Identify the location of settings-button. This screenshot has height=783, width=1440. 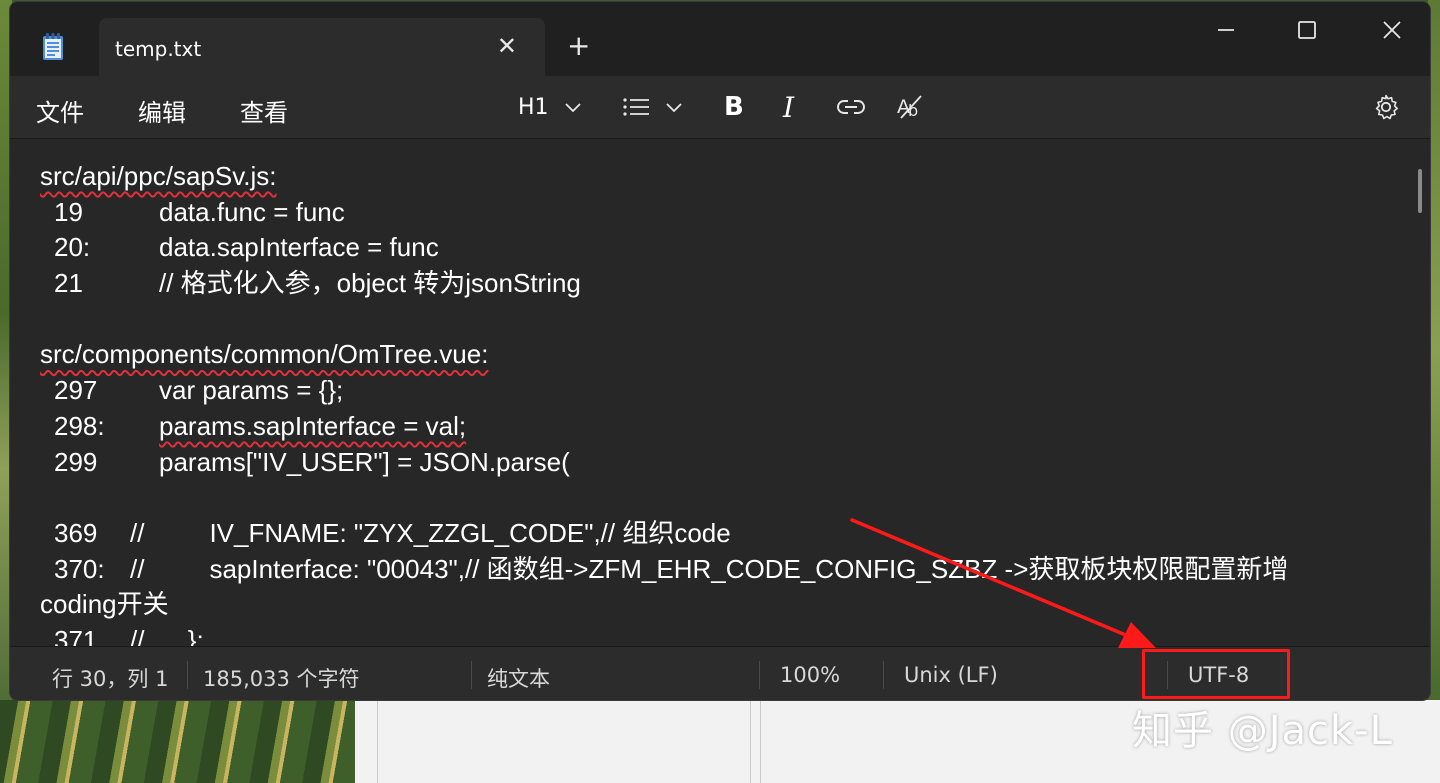
(1386, 107).